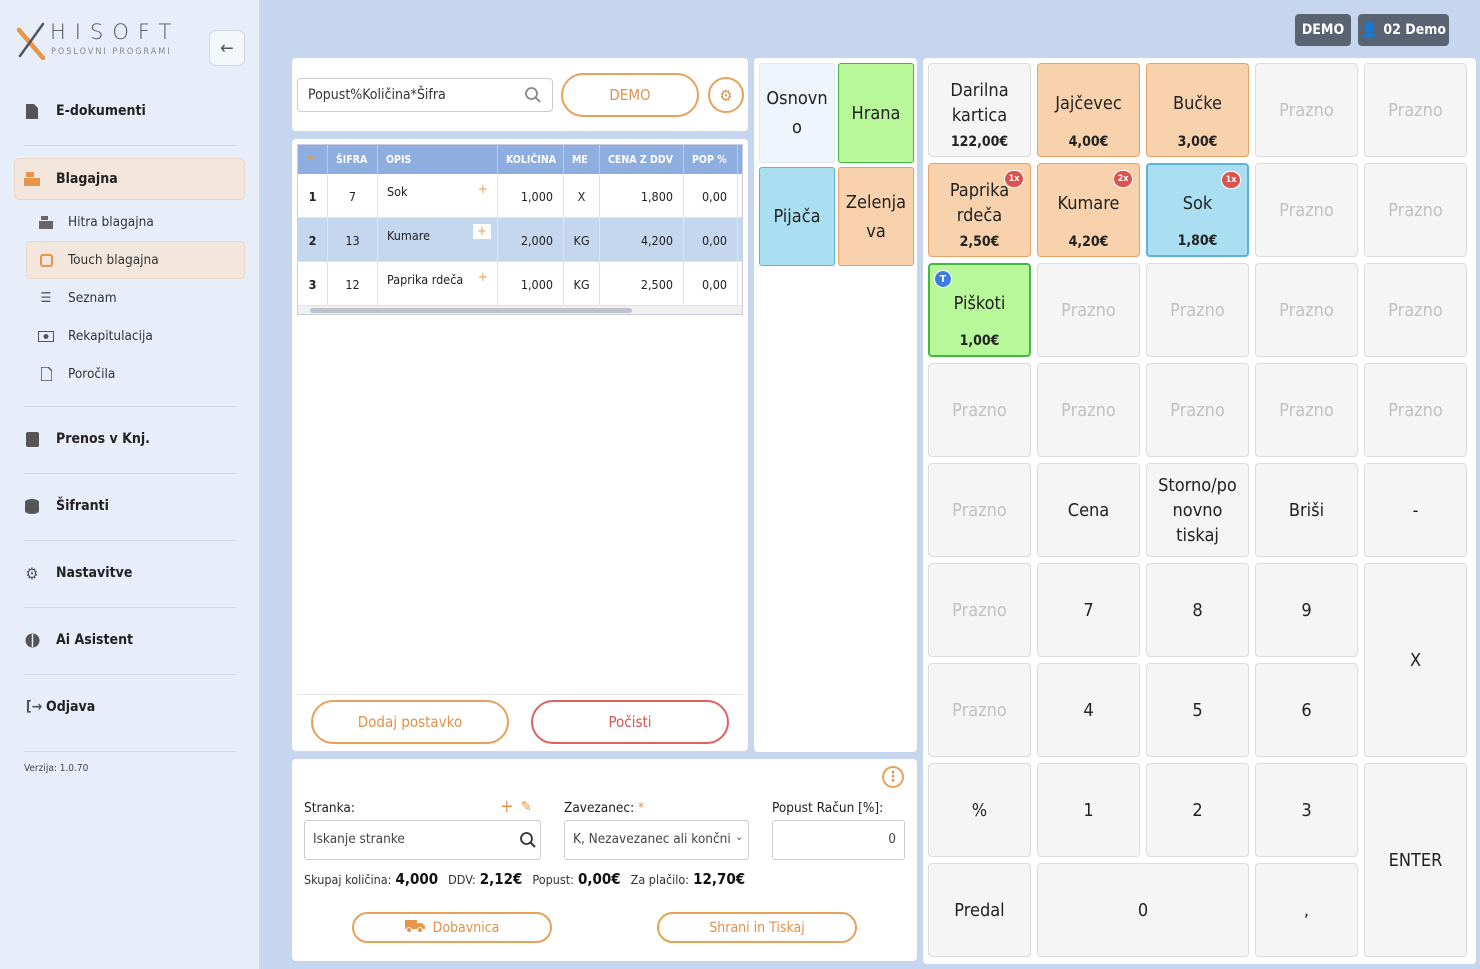  Describe the element at coordinates (979, 110) in the screenshot. I see `product-key: Darilna kartica 122,00€` at that location.